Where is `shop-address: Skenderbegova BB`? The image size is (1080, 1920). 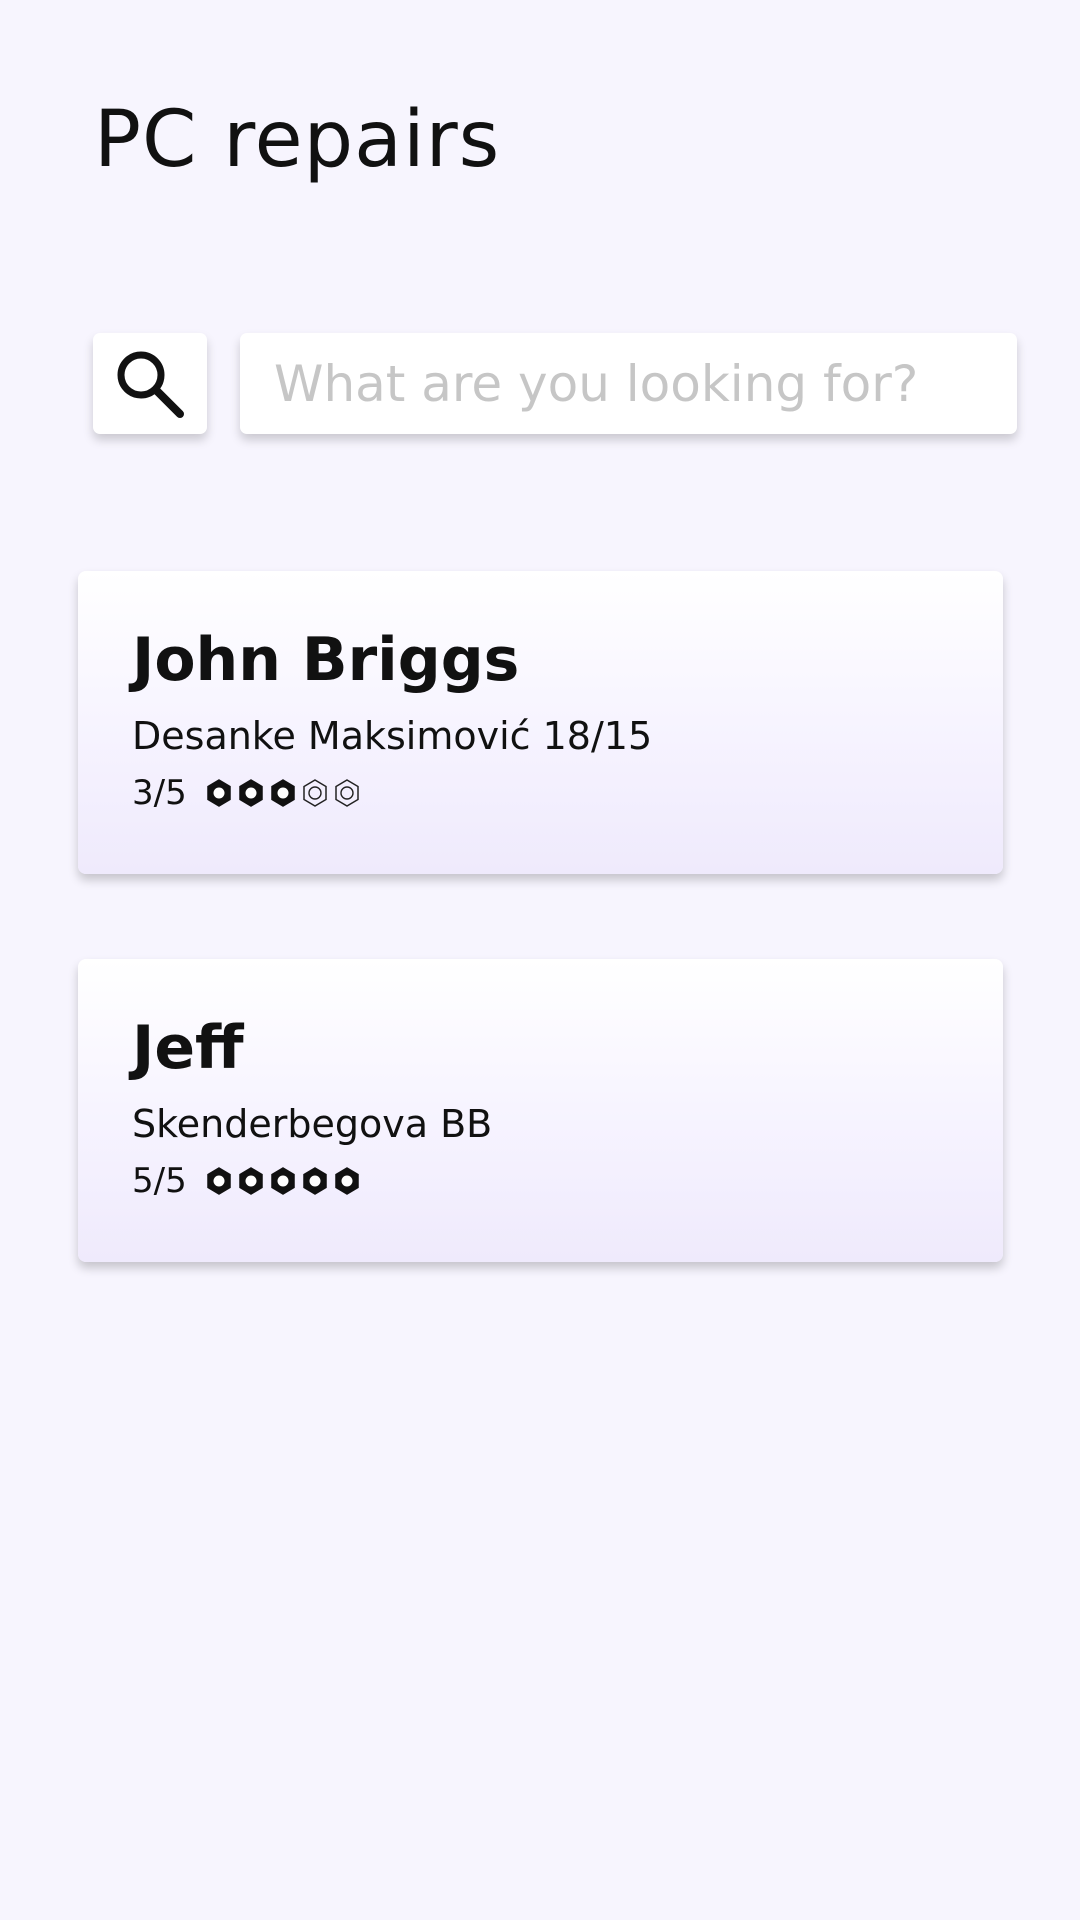
shop-address: Skenderbegova BB is located at coordinates (312, 1124).